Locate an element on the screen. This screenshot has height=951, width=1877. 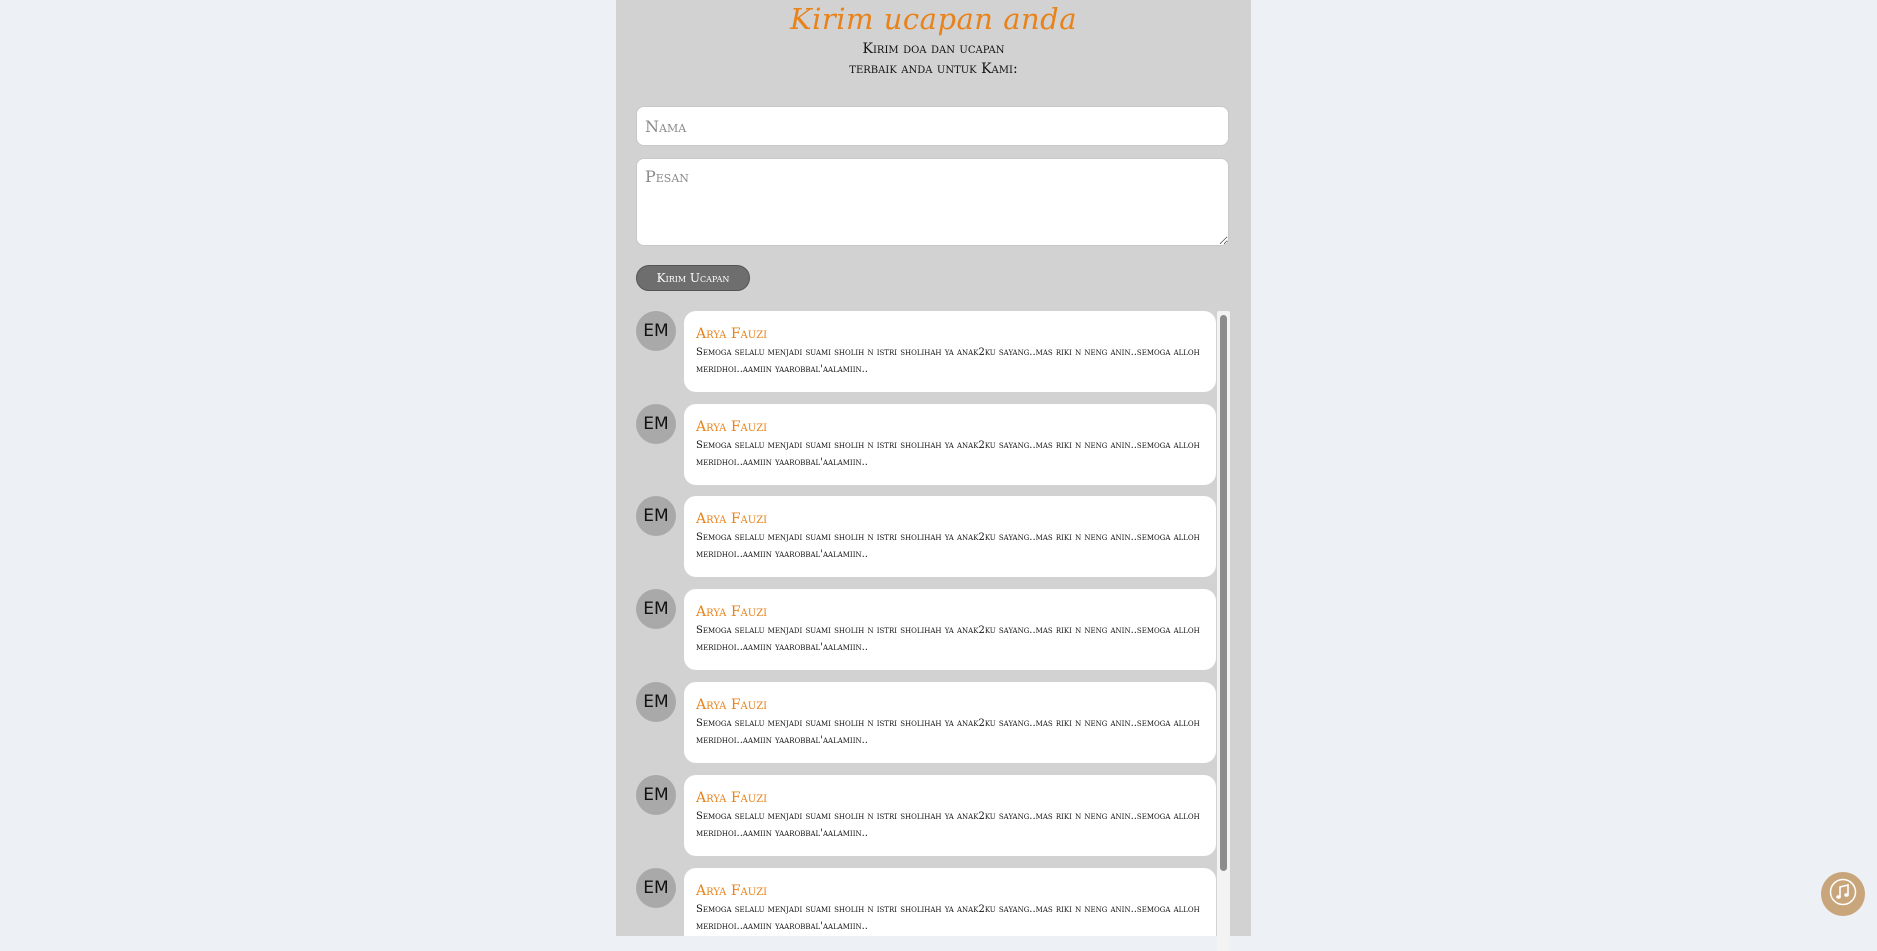
music-note-icon is located at coordinates (1843, 894).